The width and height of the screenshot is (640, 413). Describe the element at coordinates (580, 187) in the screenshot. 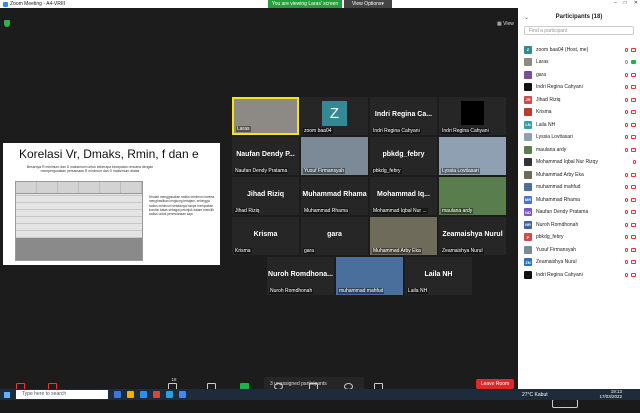

I see `participant-row: muhammad mahfud` at that location.